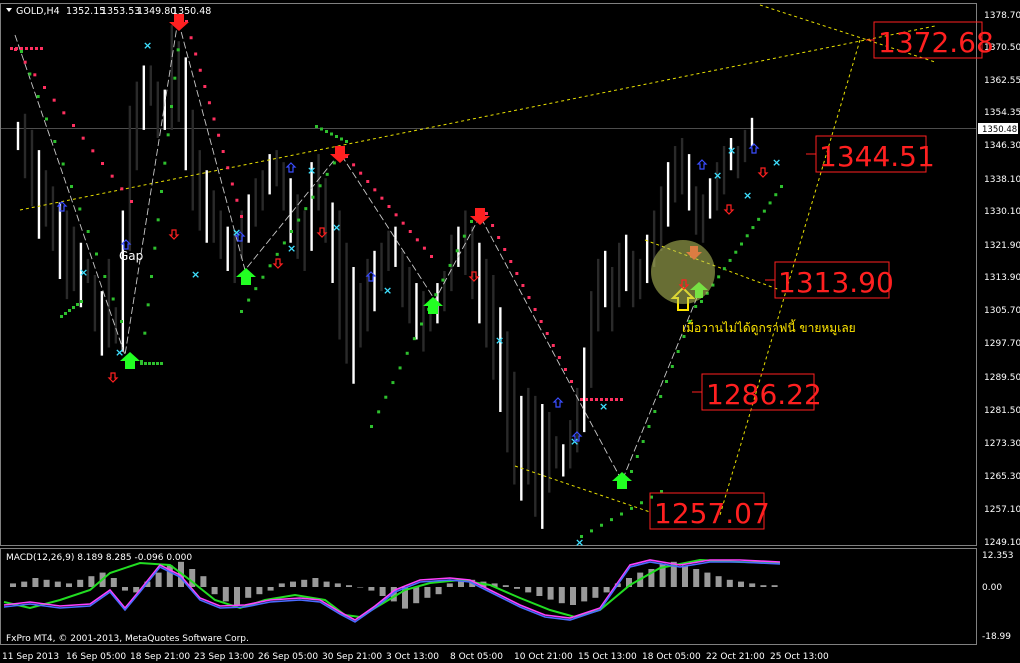 This screenshot has width=1020, height=663. I want to click on time-tick: 26 Sep 05:00, so click(288, 657).